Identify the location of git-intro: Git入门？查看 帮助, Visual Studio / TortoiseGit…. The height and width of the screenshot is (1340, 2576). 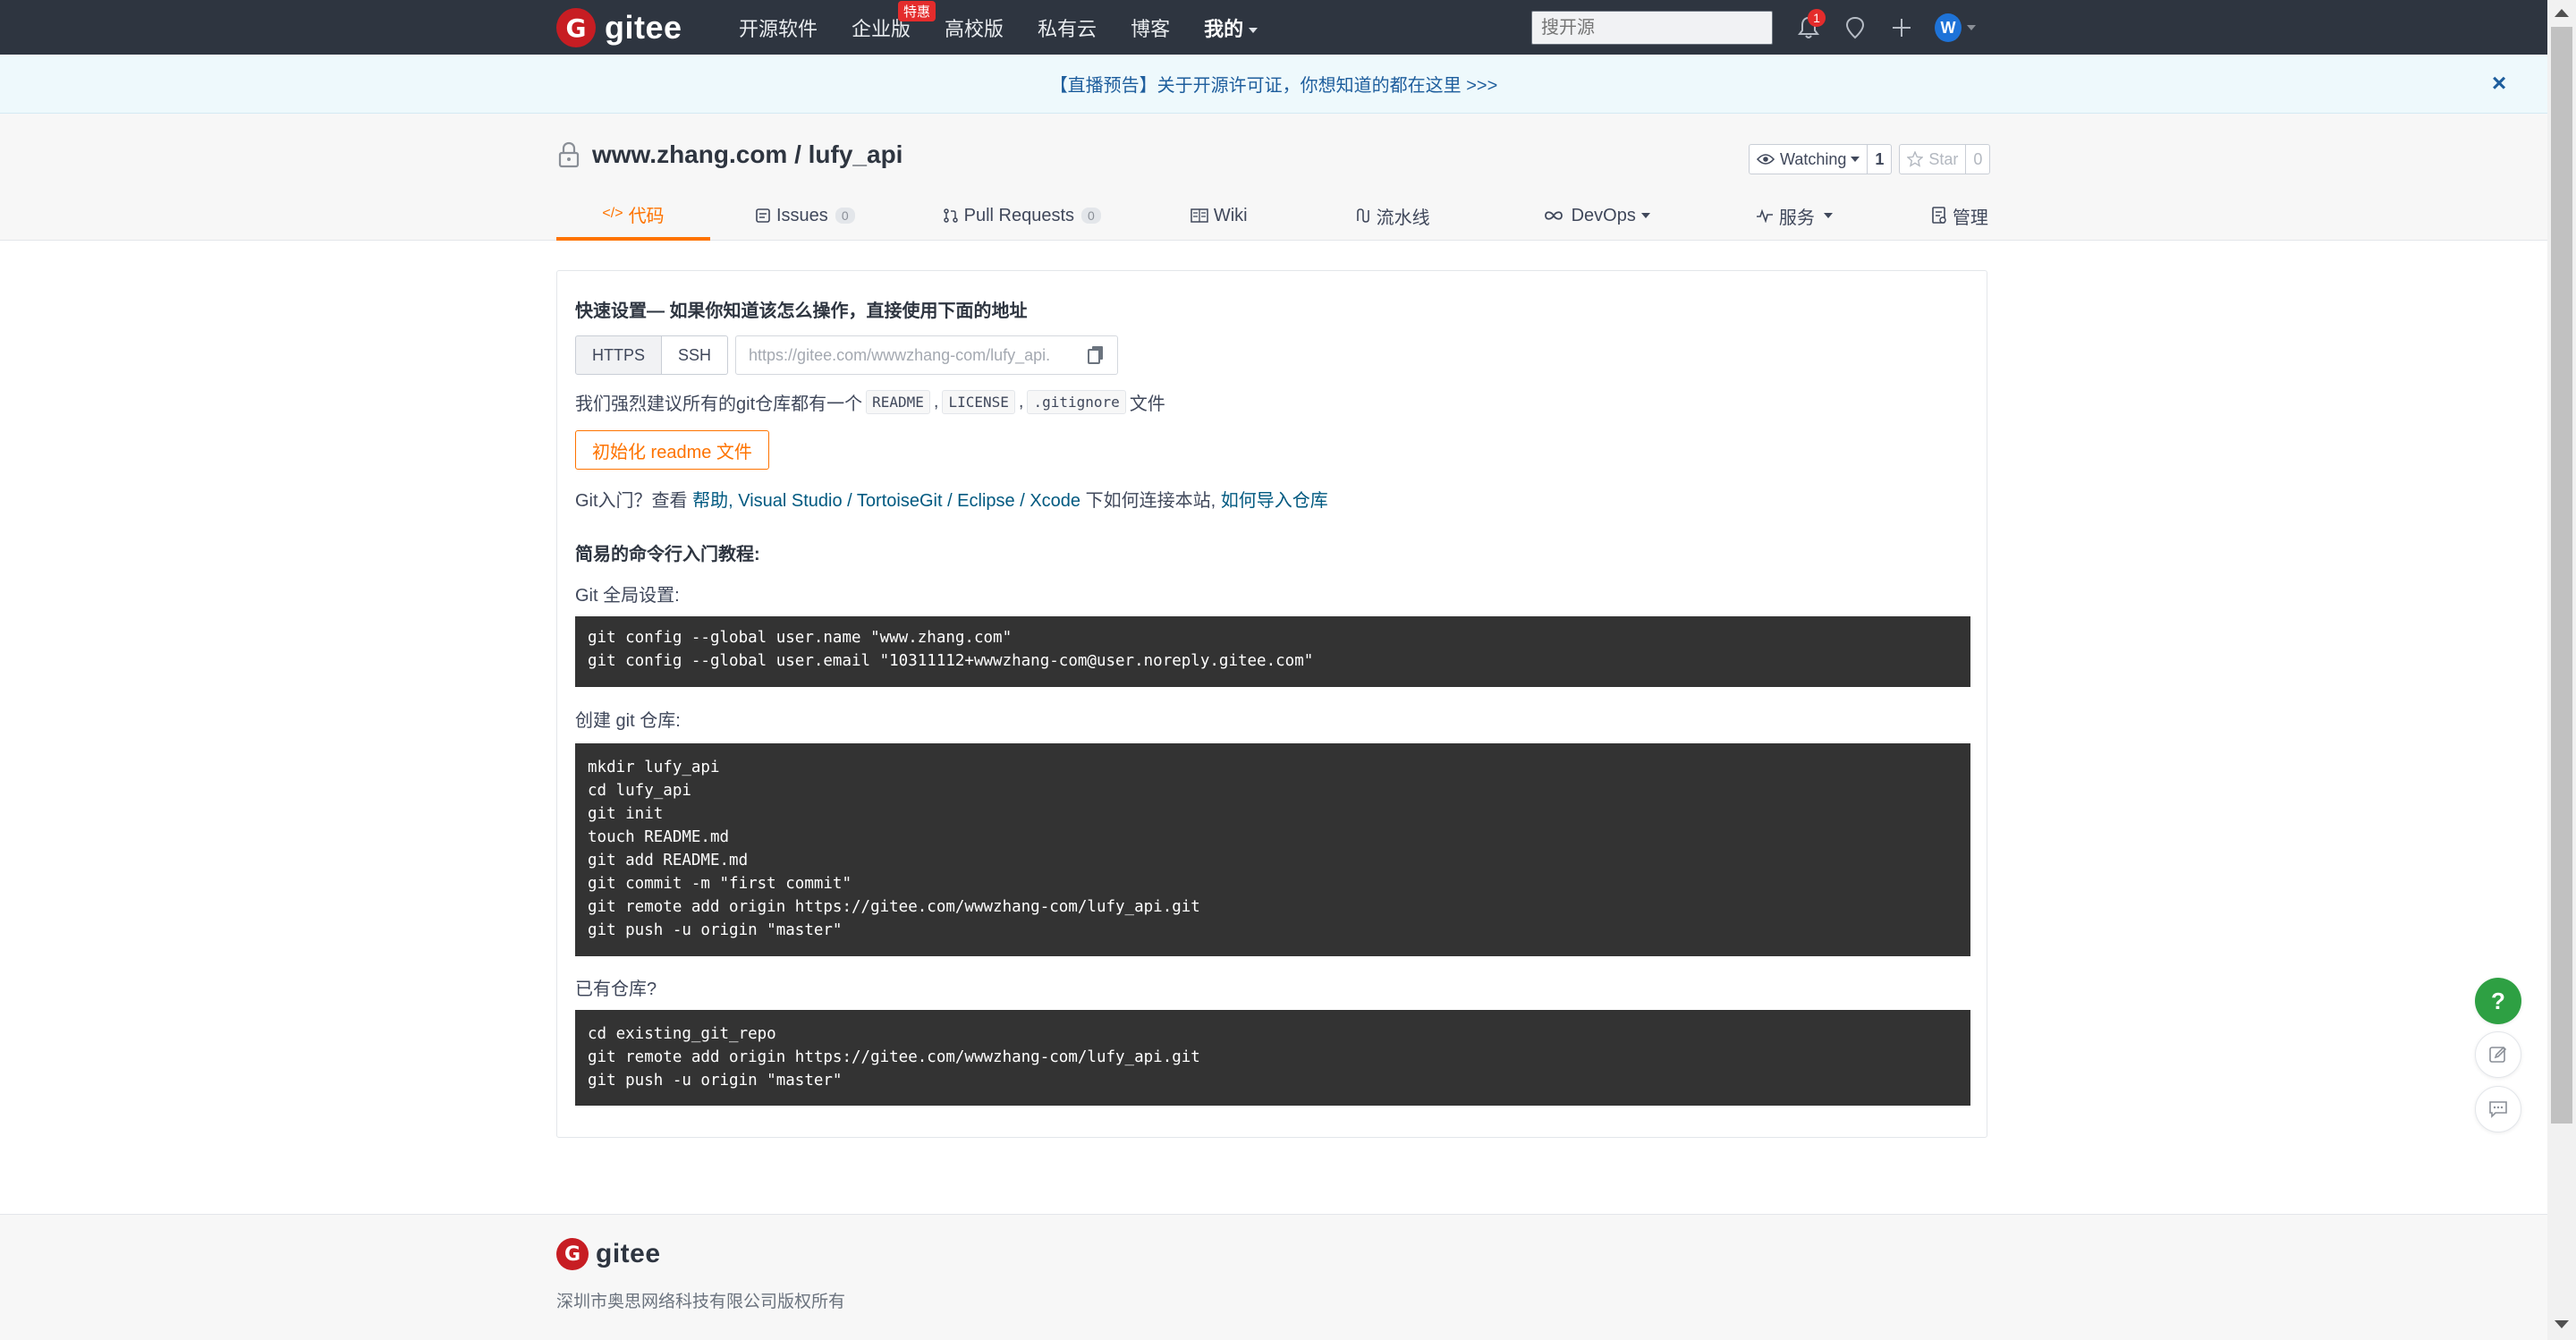
(951, 499).